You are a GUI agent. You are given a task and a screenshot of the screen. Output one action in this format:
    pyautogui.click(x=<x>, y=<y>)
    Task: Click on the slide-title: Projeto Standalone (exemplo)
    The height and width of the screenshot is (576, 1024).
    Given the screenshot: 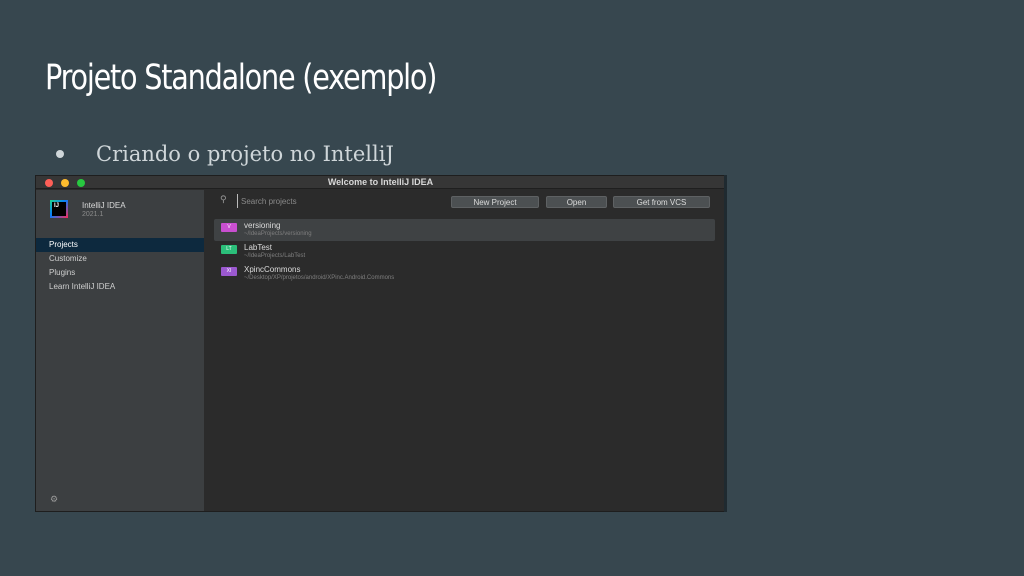 What is the action you would take?
    pyautogui.click(x=241, y=78)
    